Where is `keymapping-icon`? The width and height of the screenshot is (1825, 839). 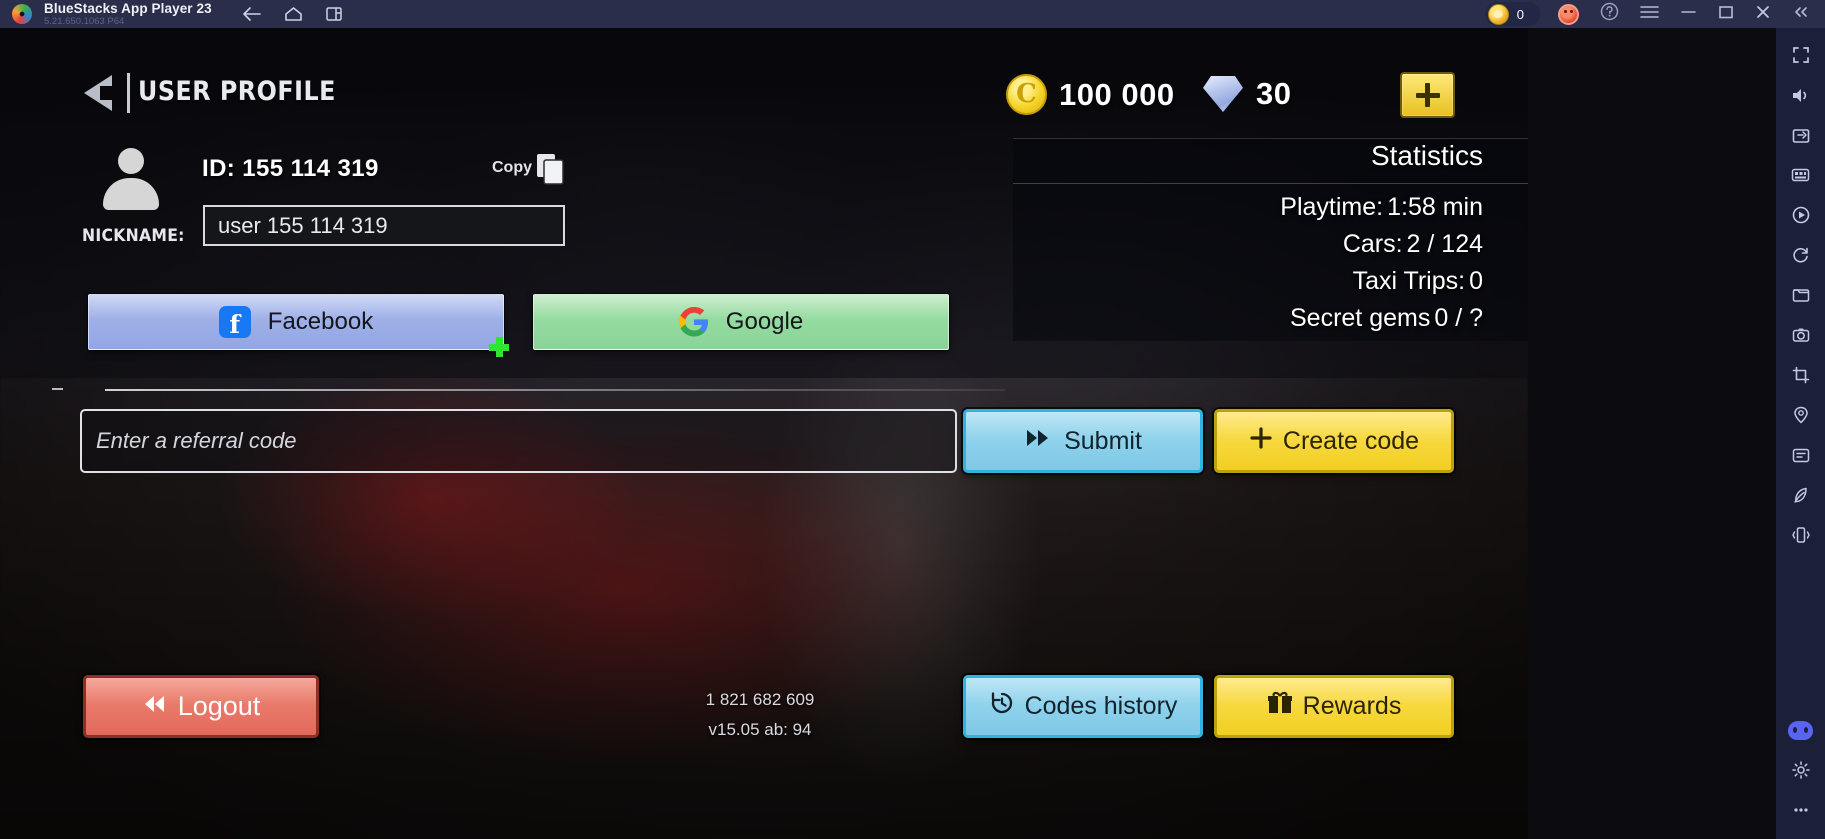
keymapping-icon is located at coordinates (1801, 175).